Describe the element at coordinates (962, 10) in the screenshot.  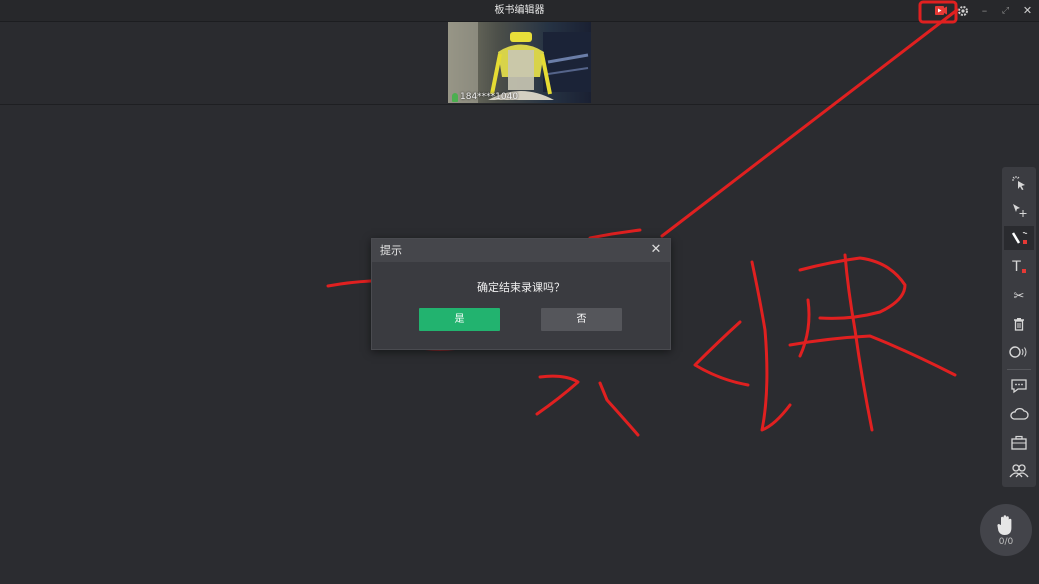
I see `gear-icon` at that location.